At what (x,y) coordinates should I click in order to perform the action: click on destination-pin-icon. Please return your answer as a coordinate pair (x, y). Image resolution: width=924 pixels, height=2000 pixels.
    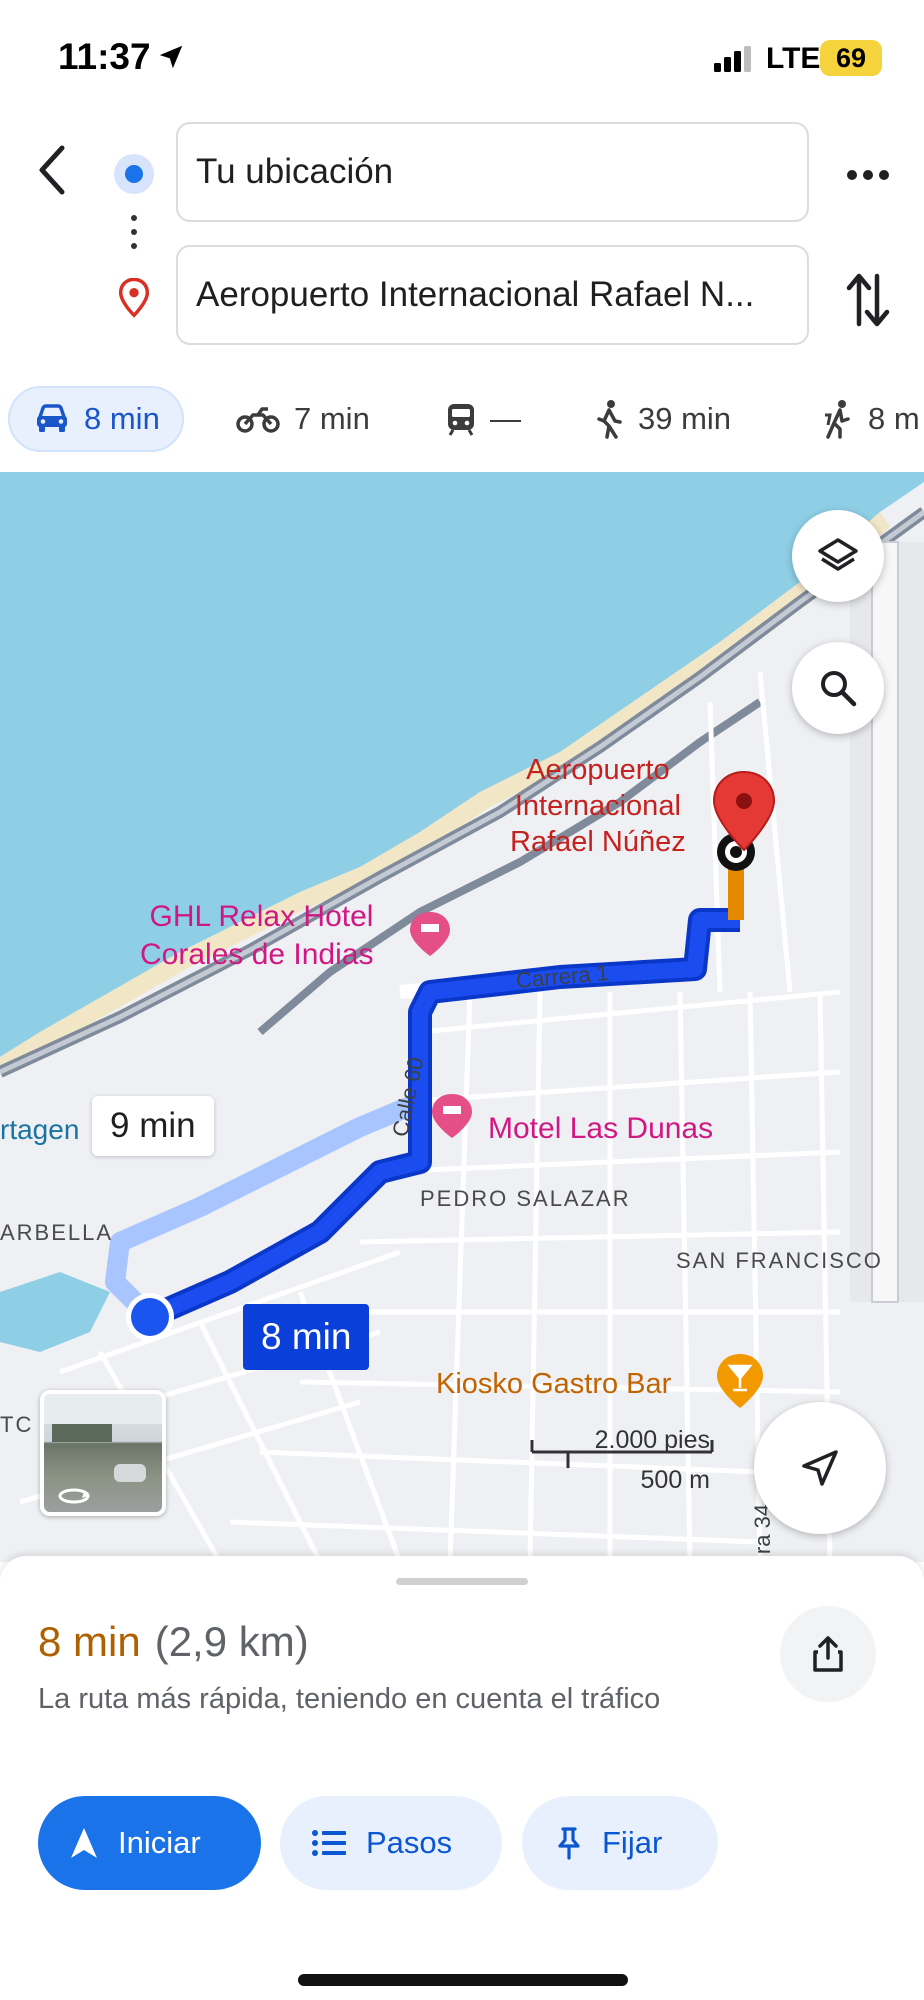
    Looking at the image, I should click on (134, 298).